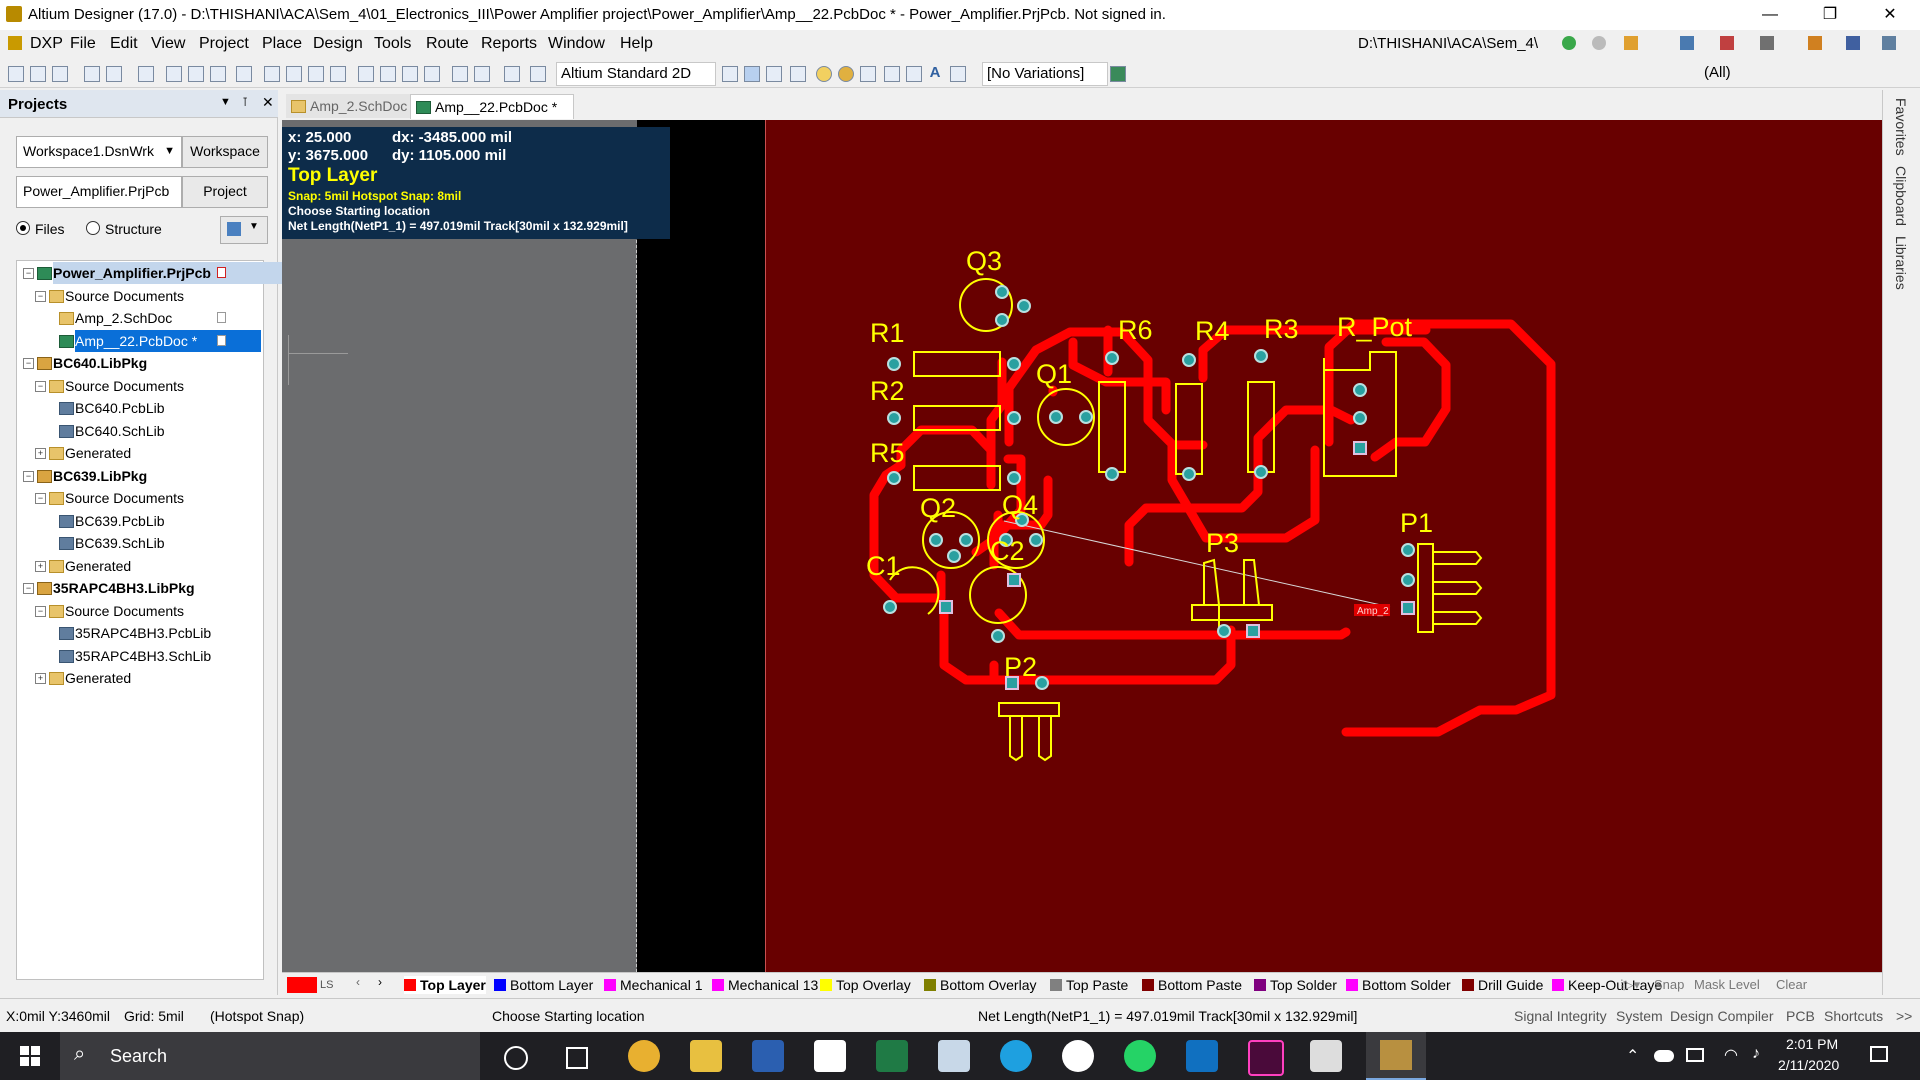 Image resolution: width=1920 pixels, height=1080 pixels. Describe the element at coordinates (366, 74) in the screenshot. I see `select-area-icon` at that location.